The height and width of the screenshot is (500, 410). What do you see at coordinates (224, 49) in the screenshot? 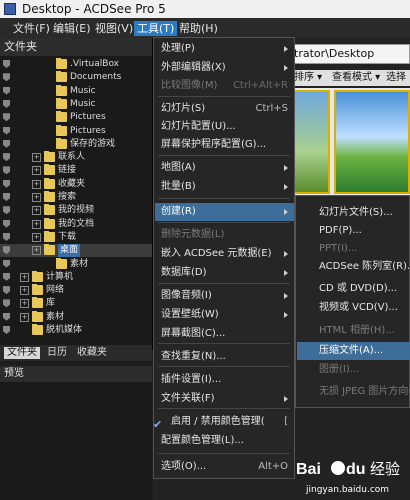
I see `tools-menu-item: 处理(P)` at bounding box center [224, 49].